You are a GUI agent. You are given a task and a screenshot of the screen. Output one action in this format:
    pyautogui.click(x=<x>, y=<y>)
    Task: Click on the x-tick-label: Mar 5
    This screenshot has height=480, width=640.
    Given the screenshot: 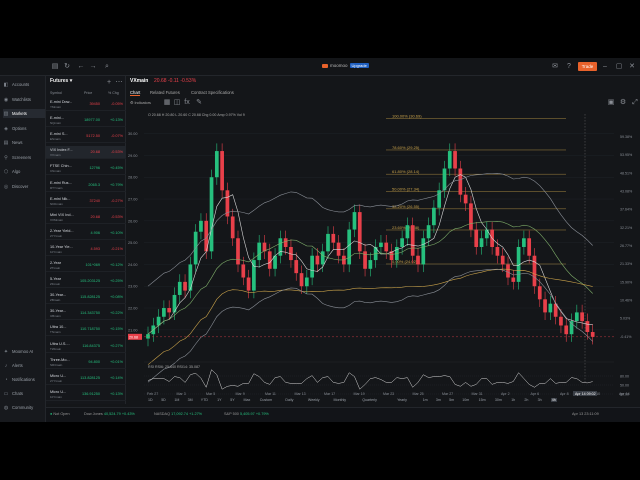 What is the action you would take?
    pyautogui.click(x=210, y=394)
    